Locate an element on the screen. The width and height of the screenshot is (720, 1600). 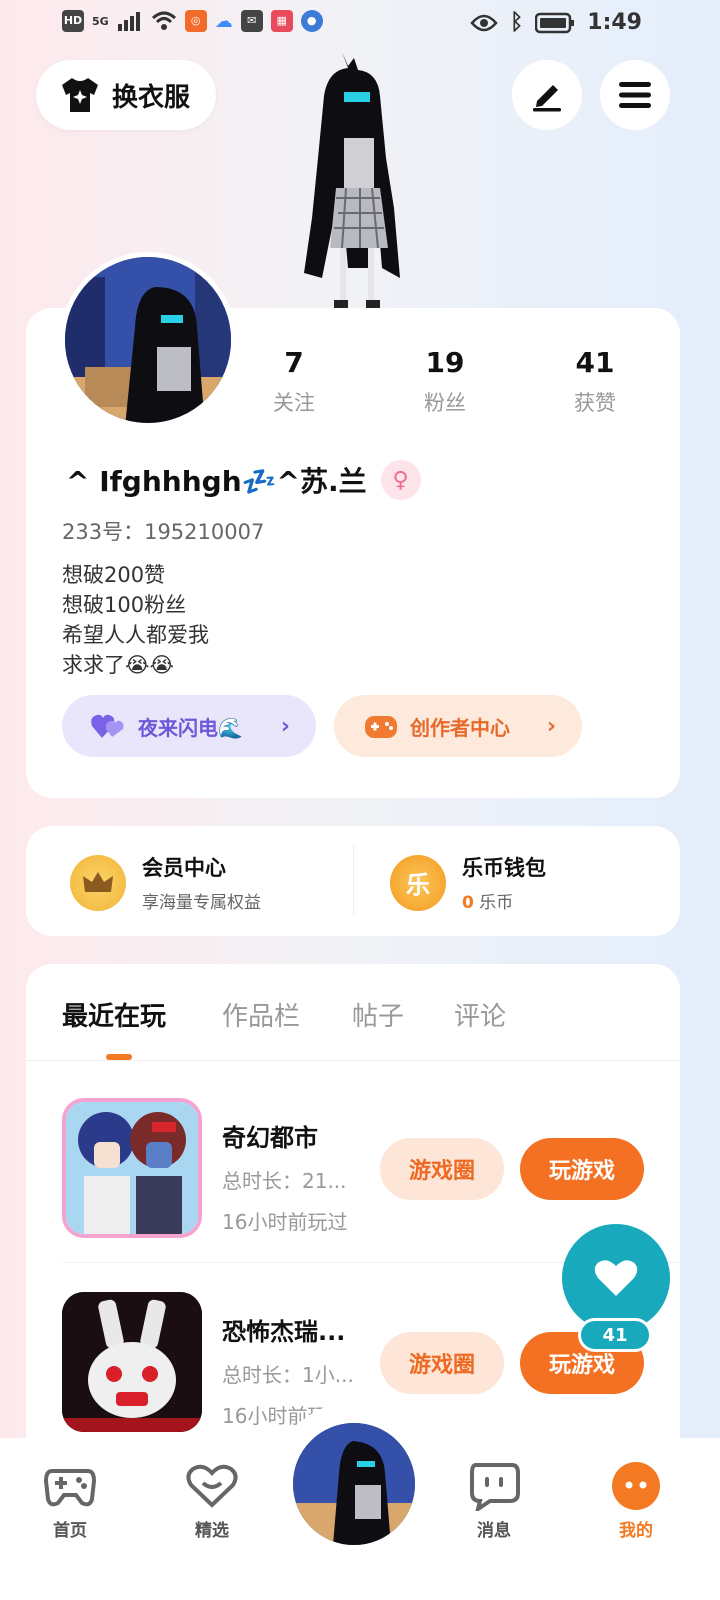
wallet-title: 乐币钱包 is located at coordinates (504, 868).